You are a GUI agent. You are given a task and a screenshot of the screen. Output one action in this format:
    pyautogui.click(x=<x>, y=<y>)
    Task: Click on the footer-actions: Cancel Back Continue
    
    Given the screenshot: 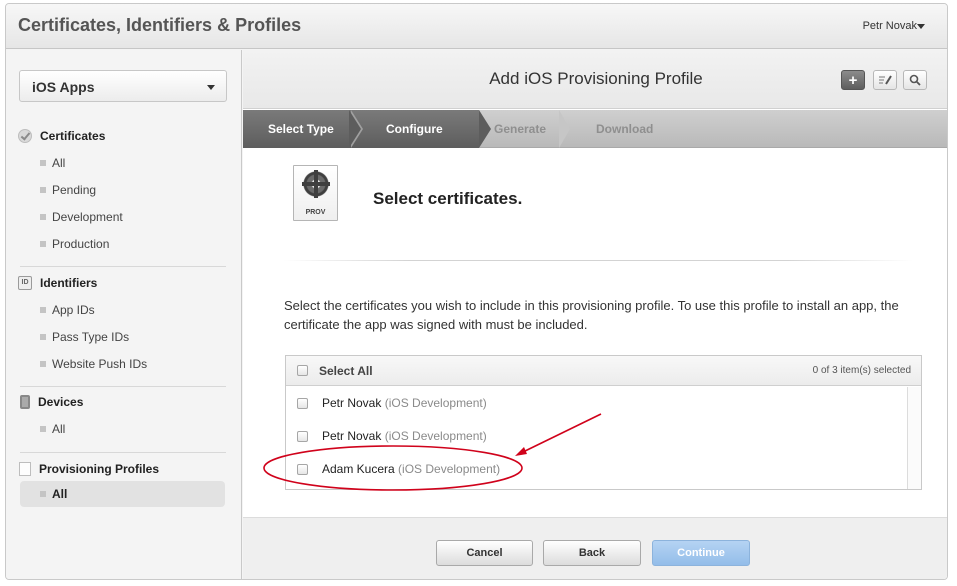 What is the action you would take?
    pyautogui.click(x=595, y=548)
    